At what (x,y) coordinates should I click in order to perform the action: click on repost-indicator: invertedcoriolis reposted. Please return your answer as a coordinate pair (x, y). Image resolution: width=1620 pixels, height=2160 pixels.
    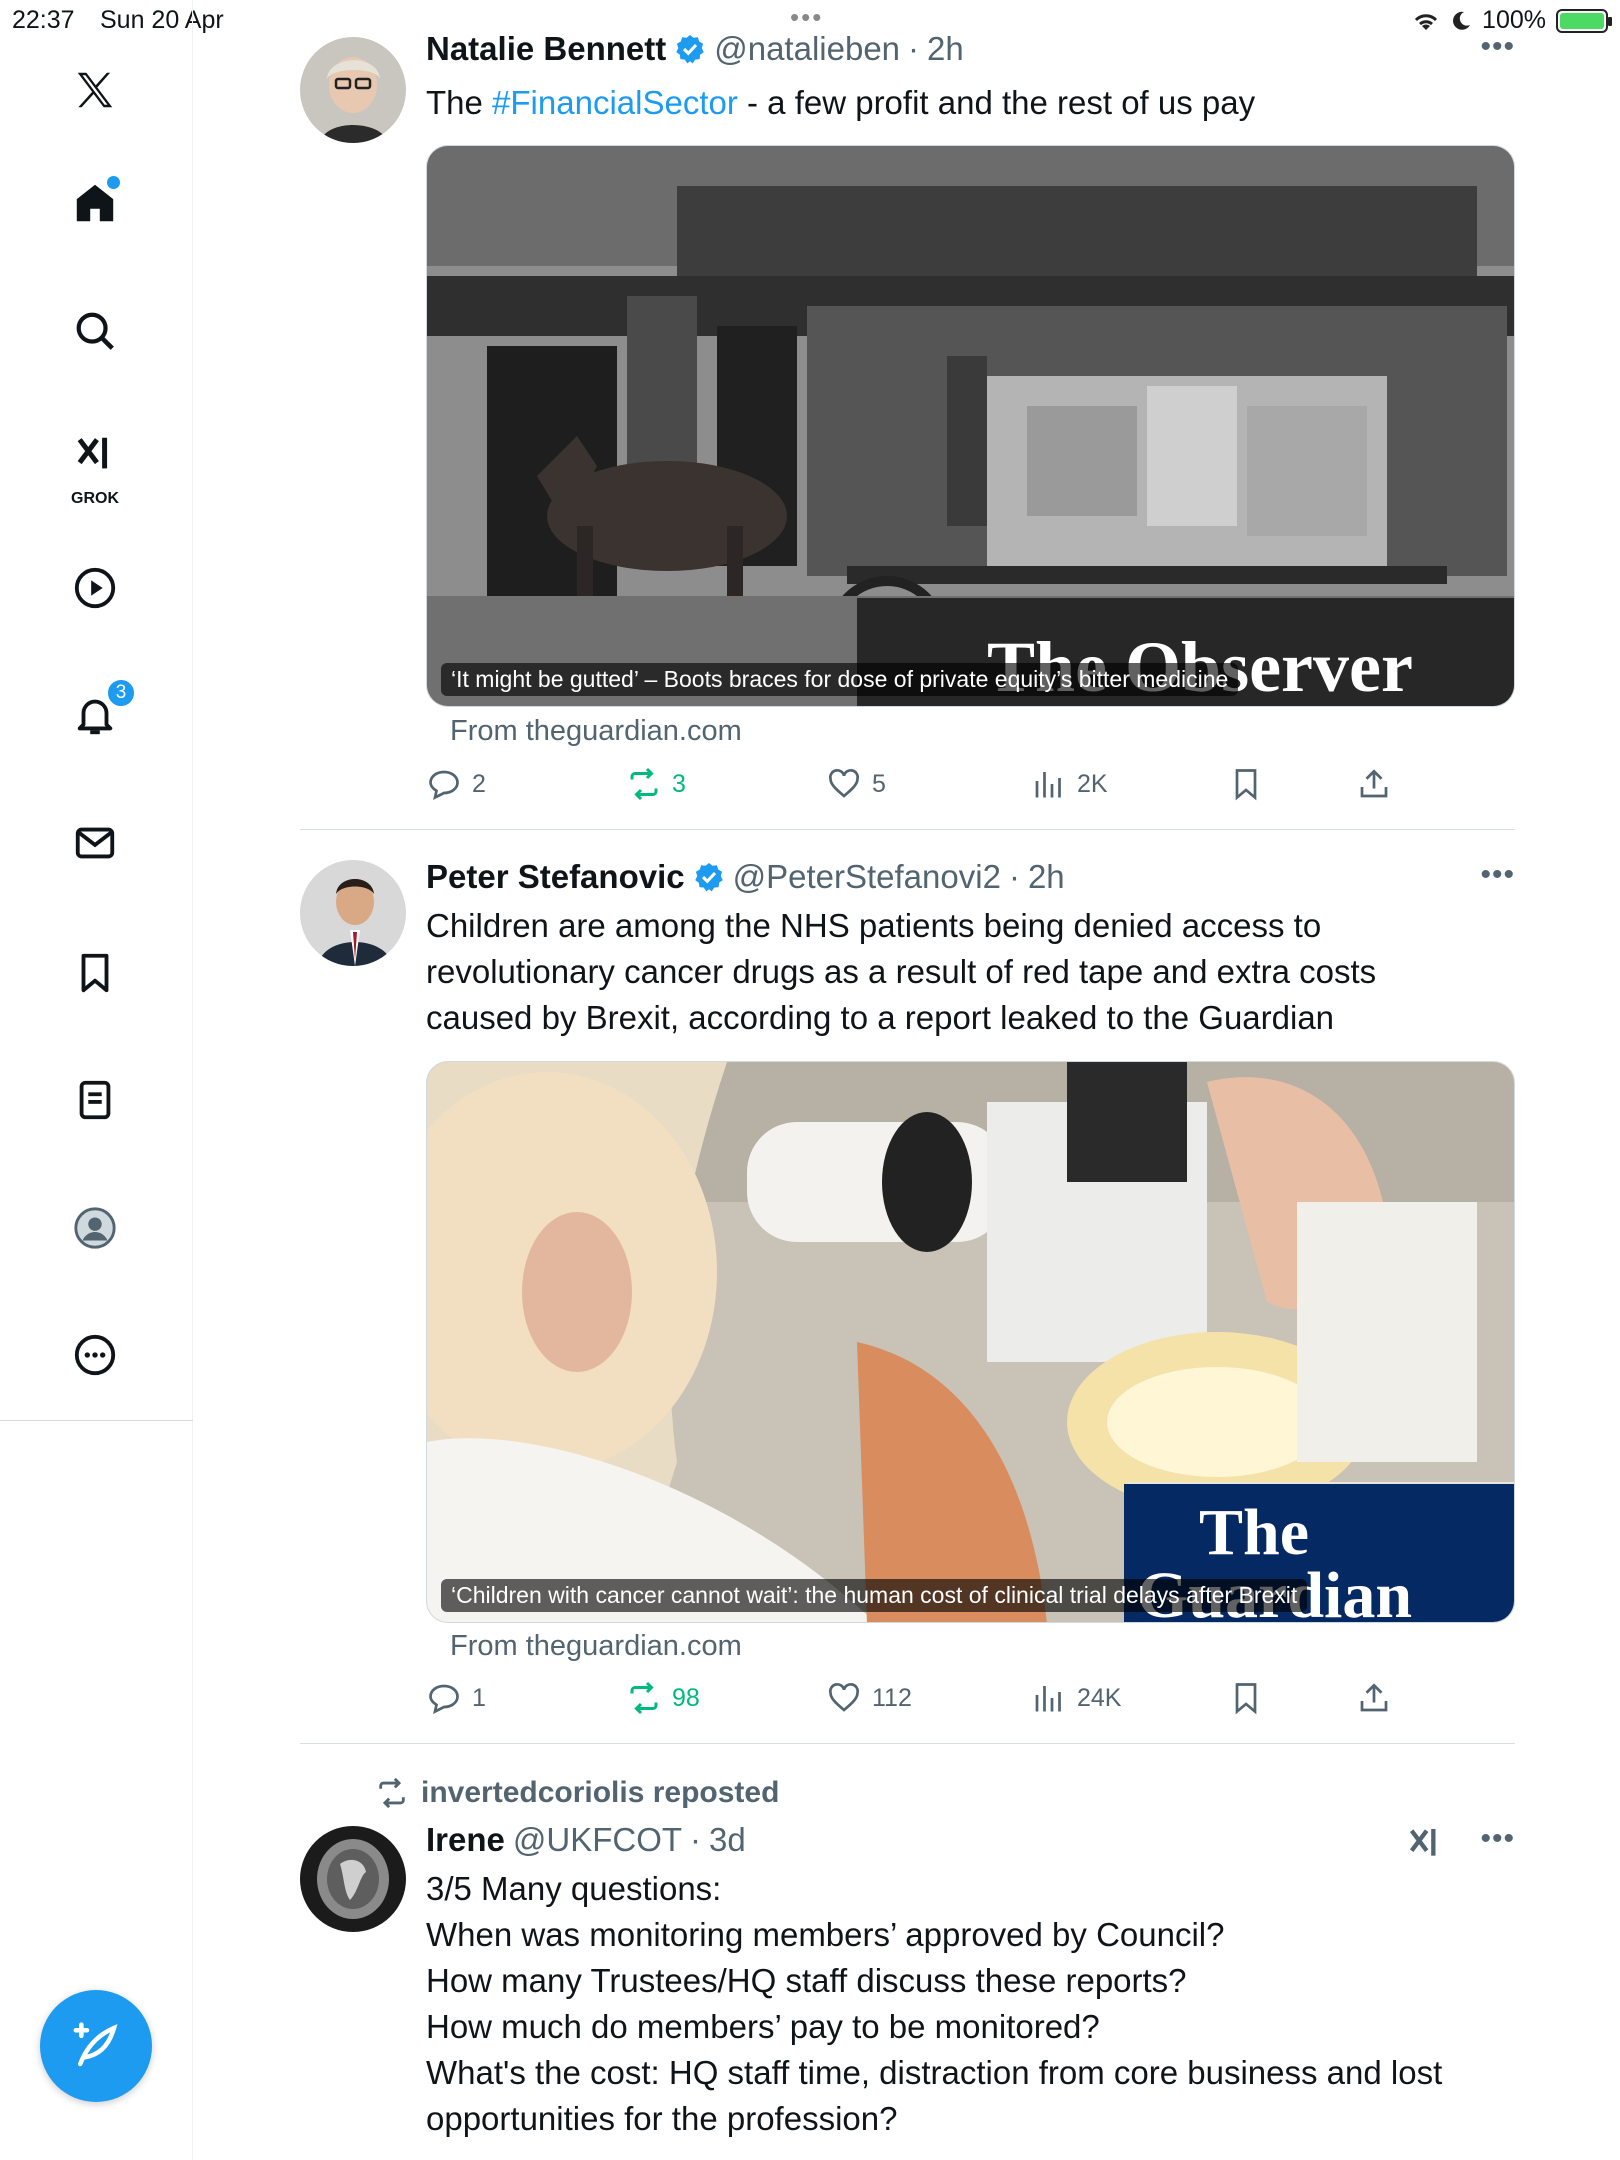
    Looking at the image, I should click on (577, 1793).